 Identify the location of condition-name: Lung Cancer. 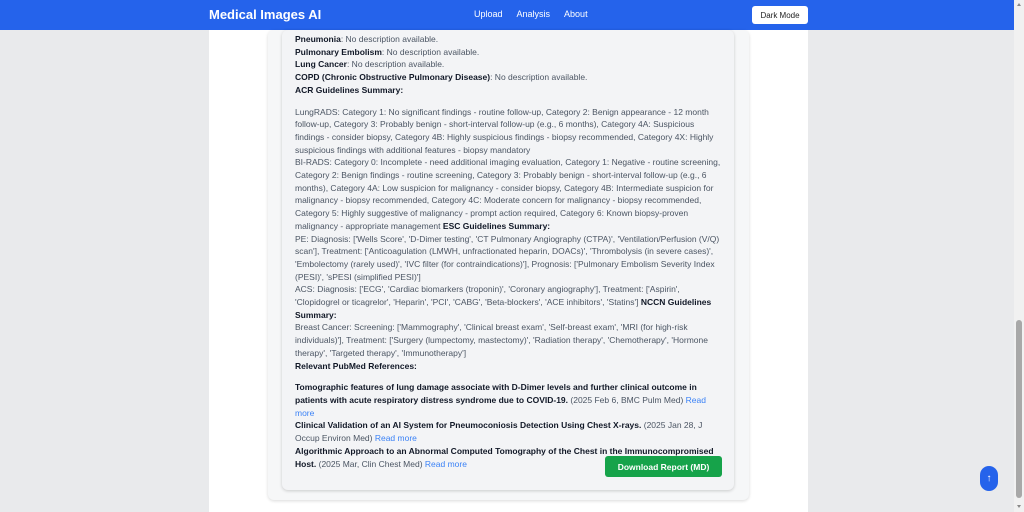
(321, 64).